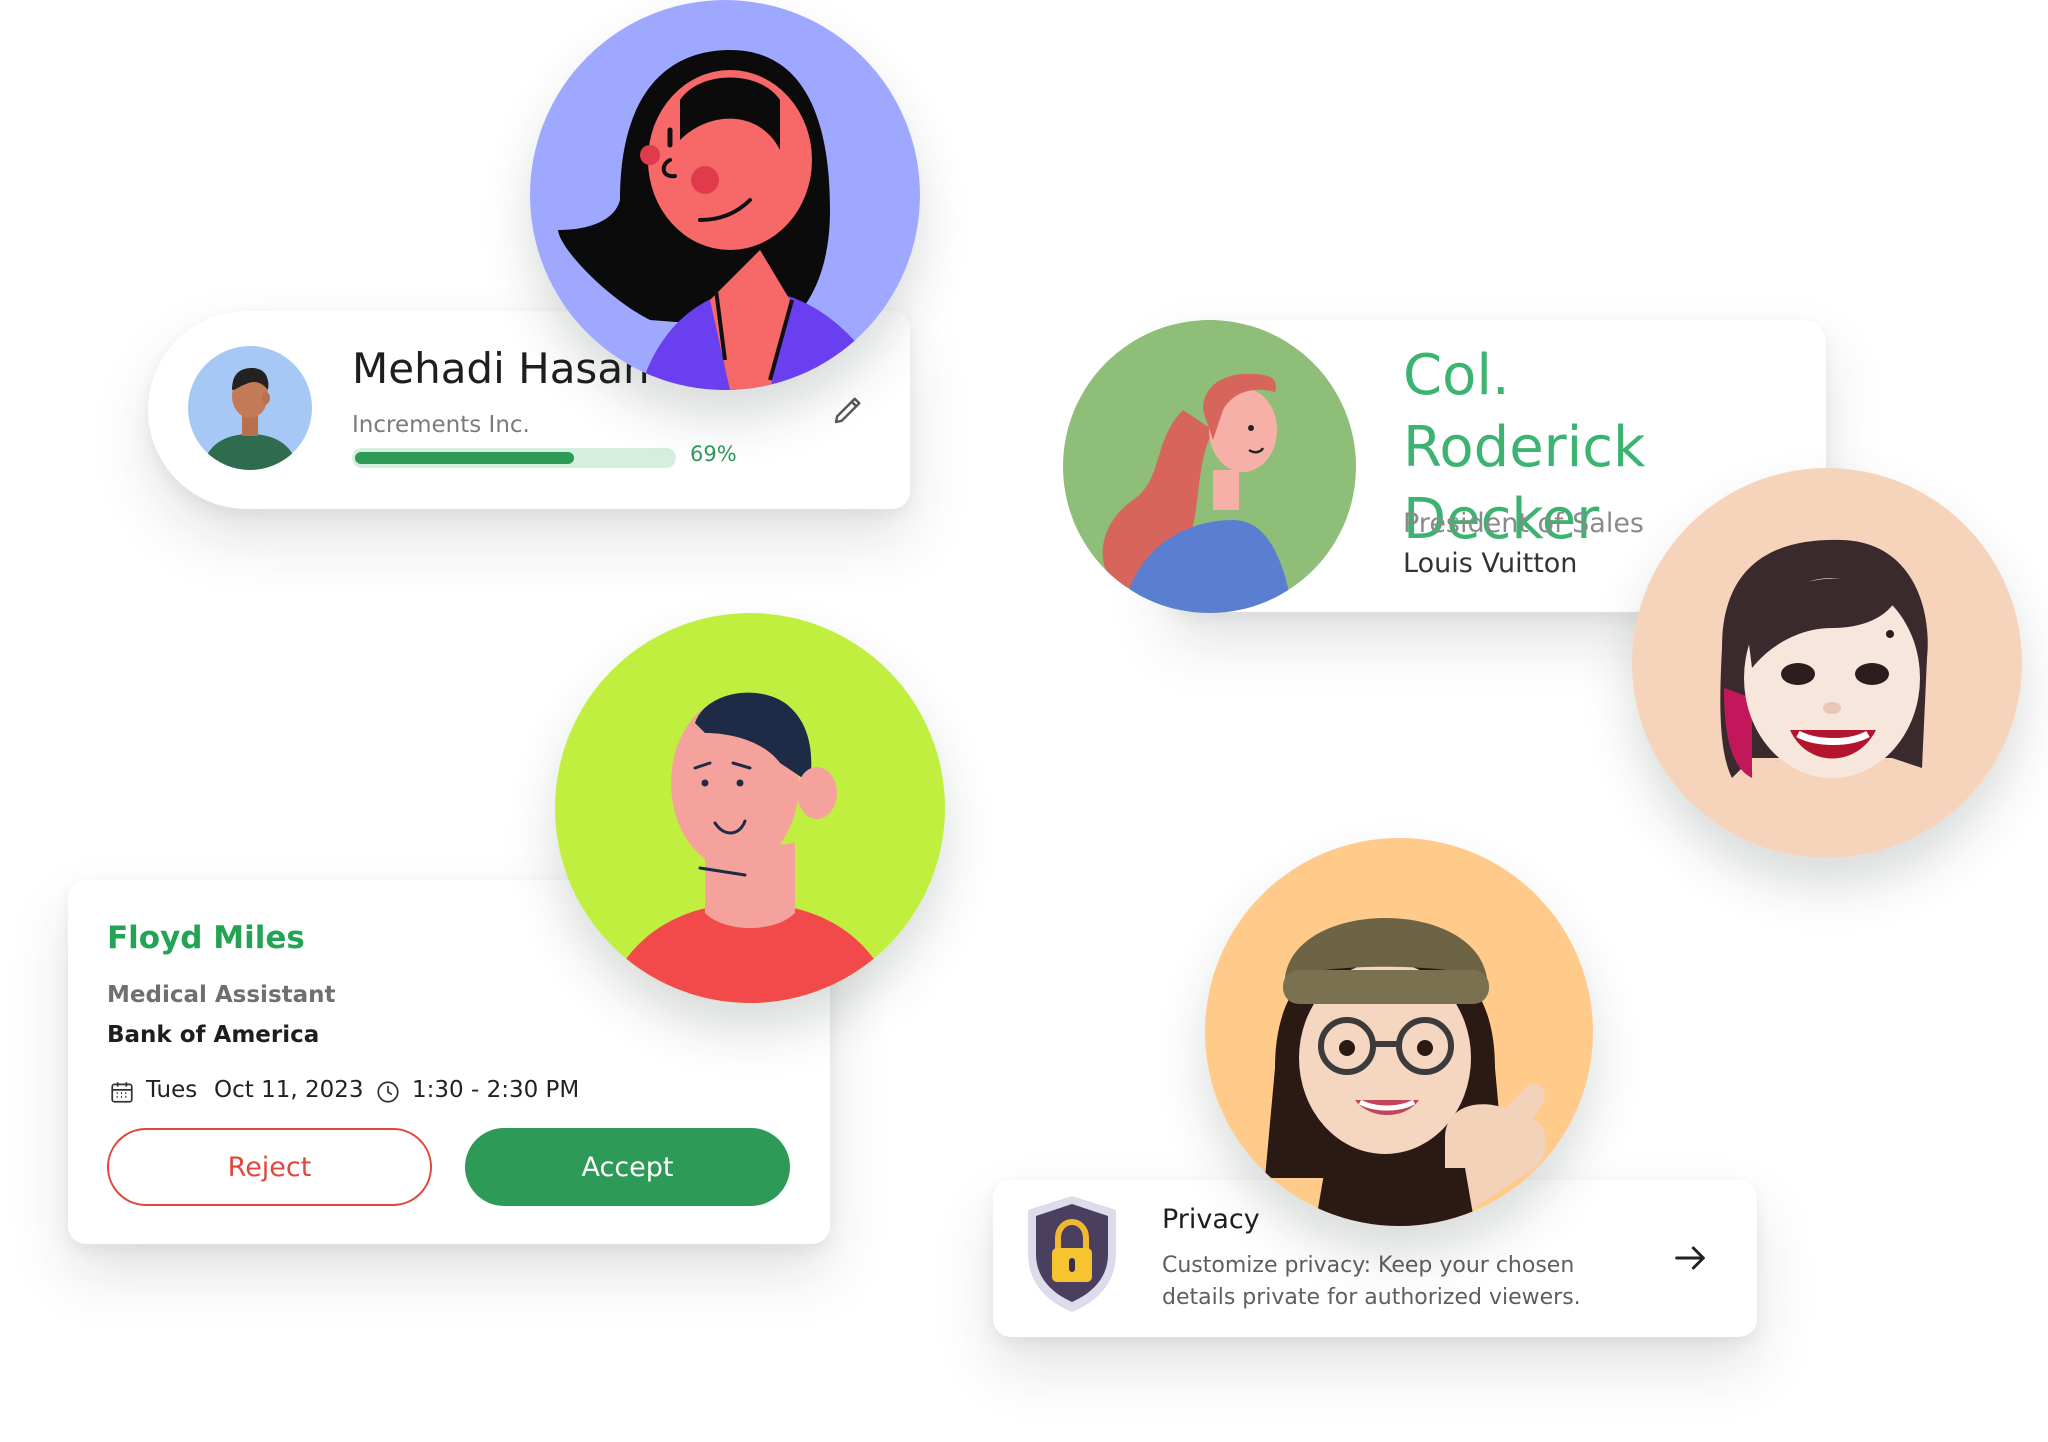 Image resolution: width=2048 pixels, height=1442 pixels. I want to click on invite-name: Floyd Miles, so click(206, 938).